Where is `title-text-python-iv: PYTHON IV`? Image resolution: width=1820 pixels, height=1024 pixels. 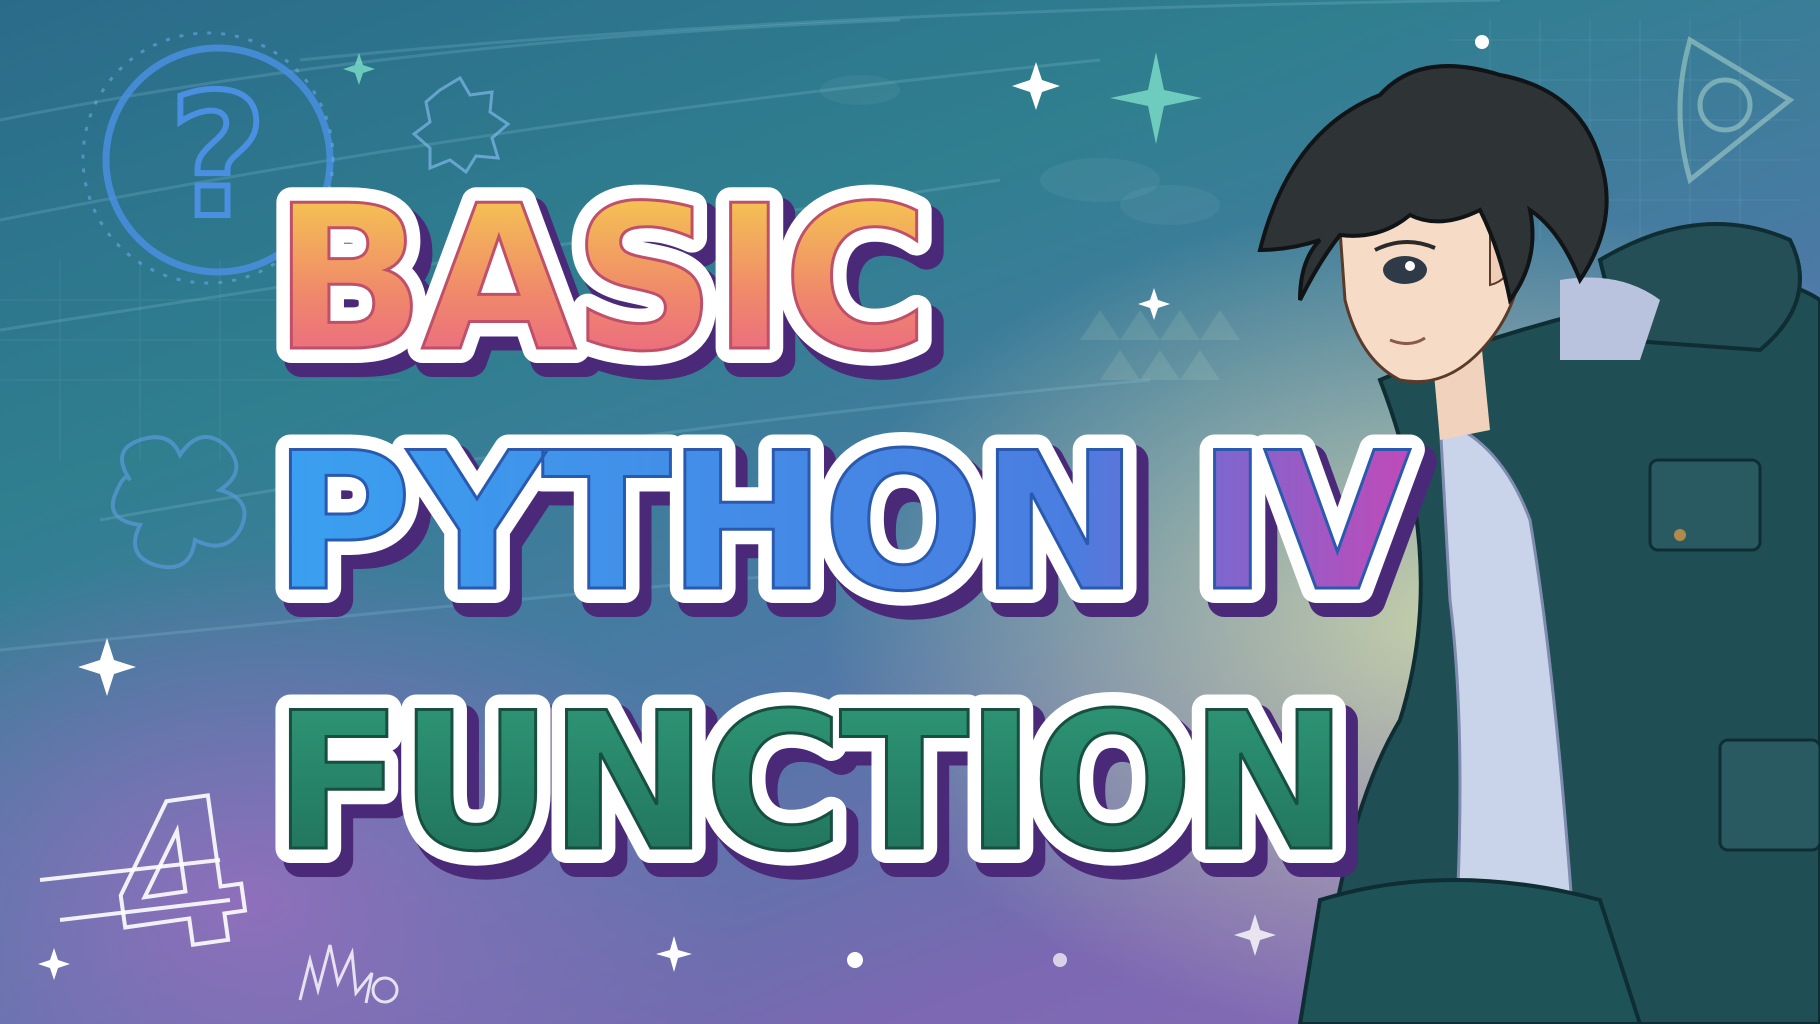
title-text-python-iv: PYTHON IV is located at coordinates (842, 522).